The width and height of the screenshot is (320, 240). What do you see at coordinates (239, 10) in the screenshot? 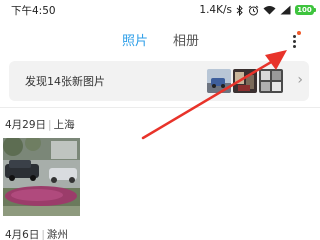
I see `bluetooth-icon` at bounding box center [239, 10].